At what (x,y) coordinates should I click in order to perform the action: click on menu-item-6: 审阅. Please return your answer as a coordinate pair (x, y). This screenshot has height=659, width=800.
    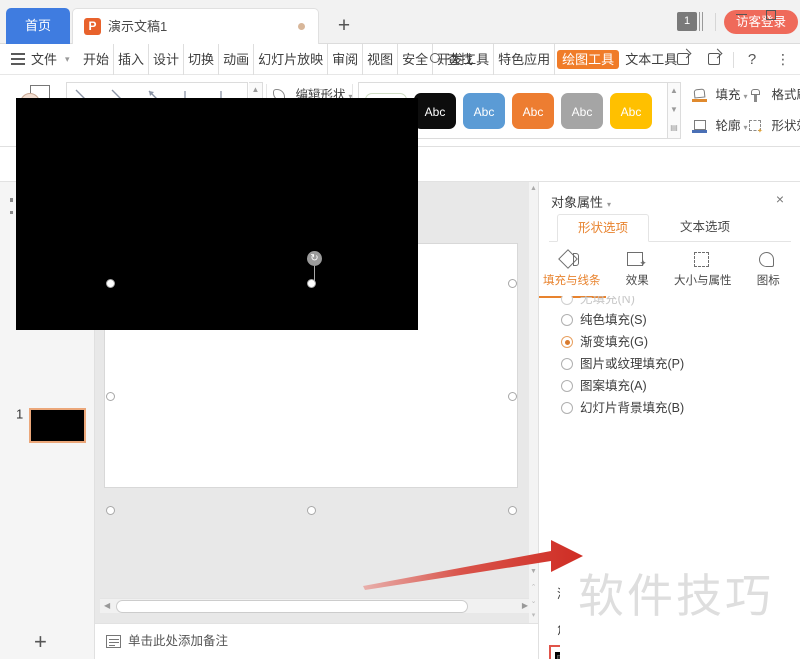
    Looking at the image, I should click on (346, 59).